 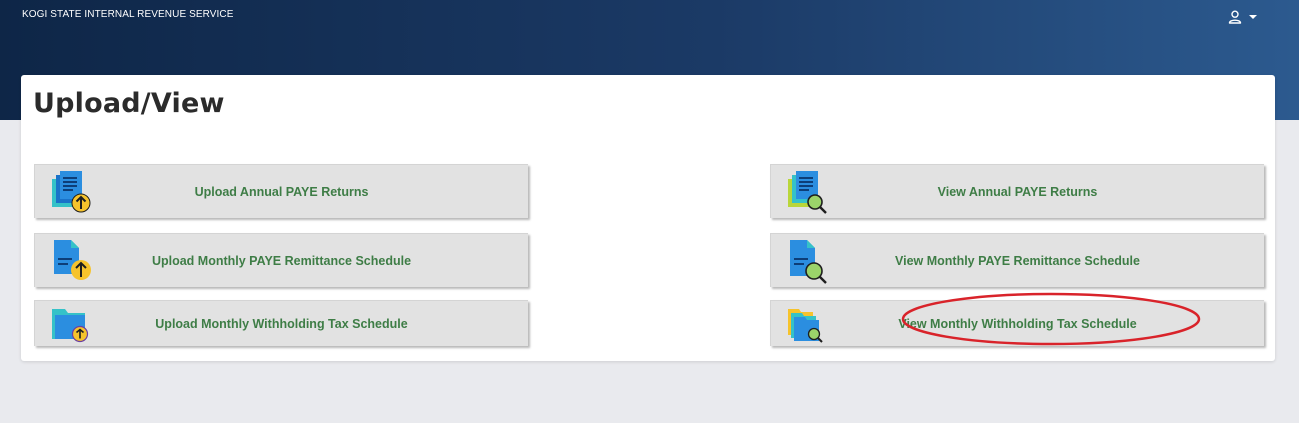 I want to click on upload-annual-paye-returns-button: Upload Annual PAYE Returns, so click(x=281, y=191).